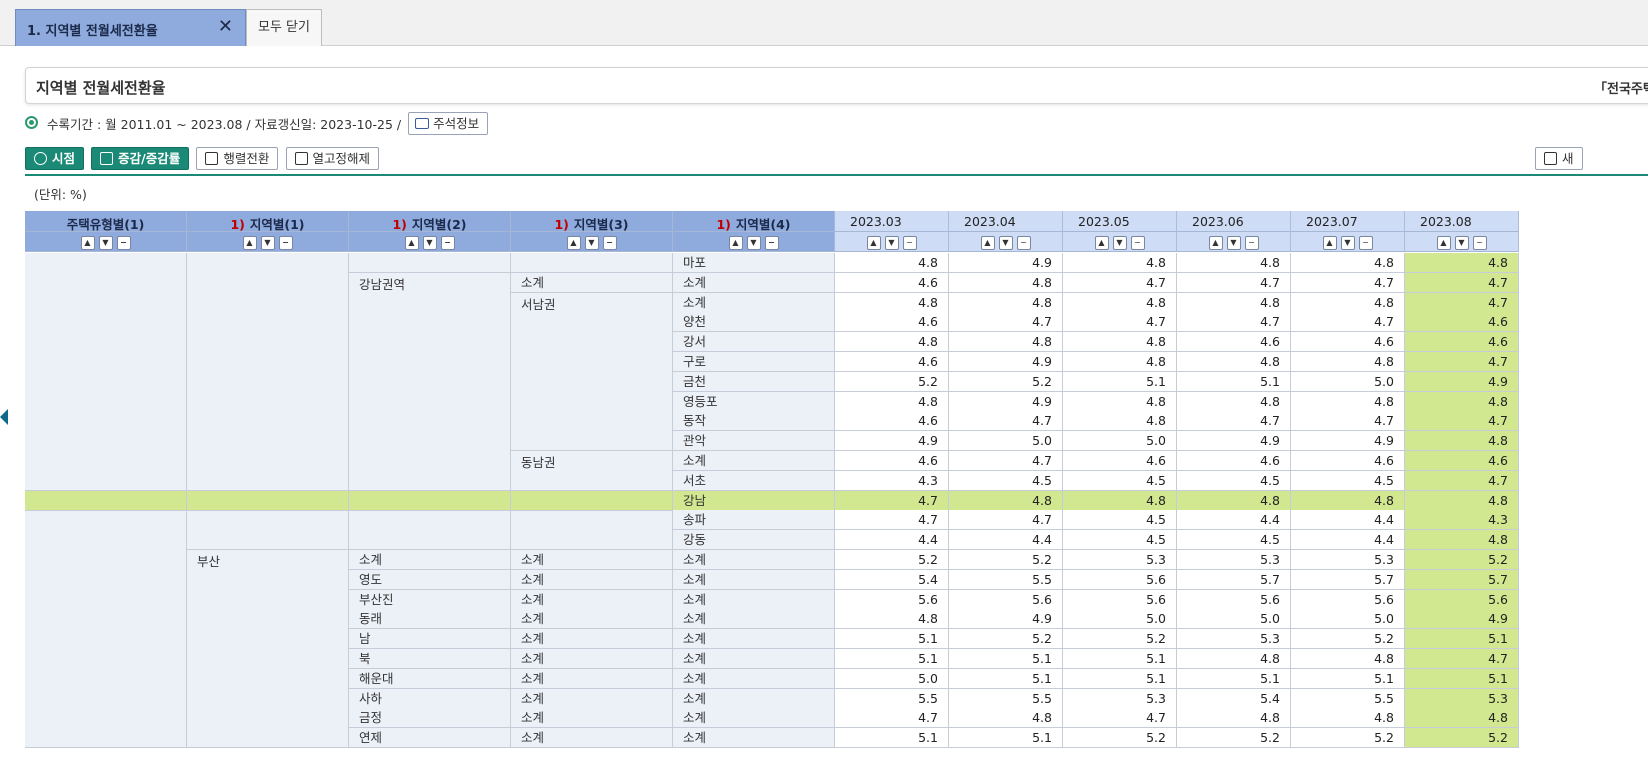  What do you see at coordinates (430, 221) in the screenshot?
I see `dimension-column-header: 1) 지역별(2)` at bounding box center [430, 221].